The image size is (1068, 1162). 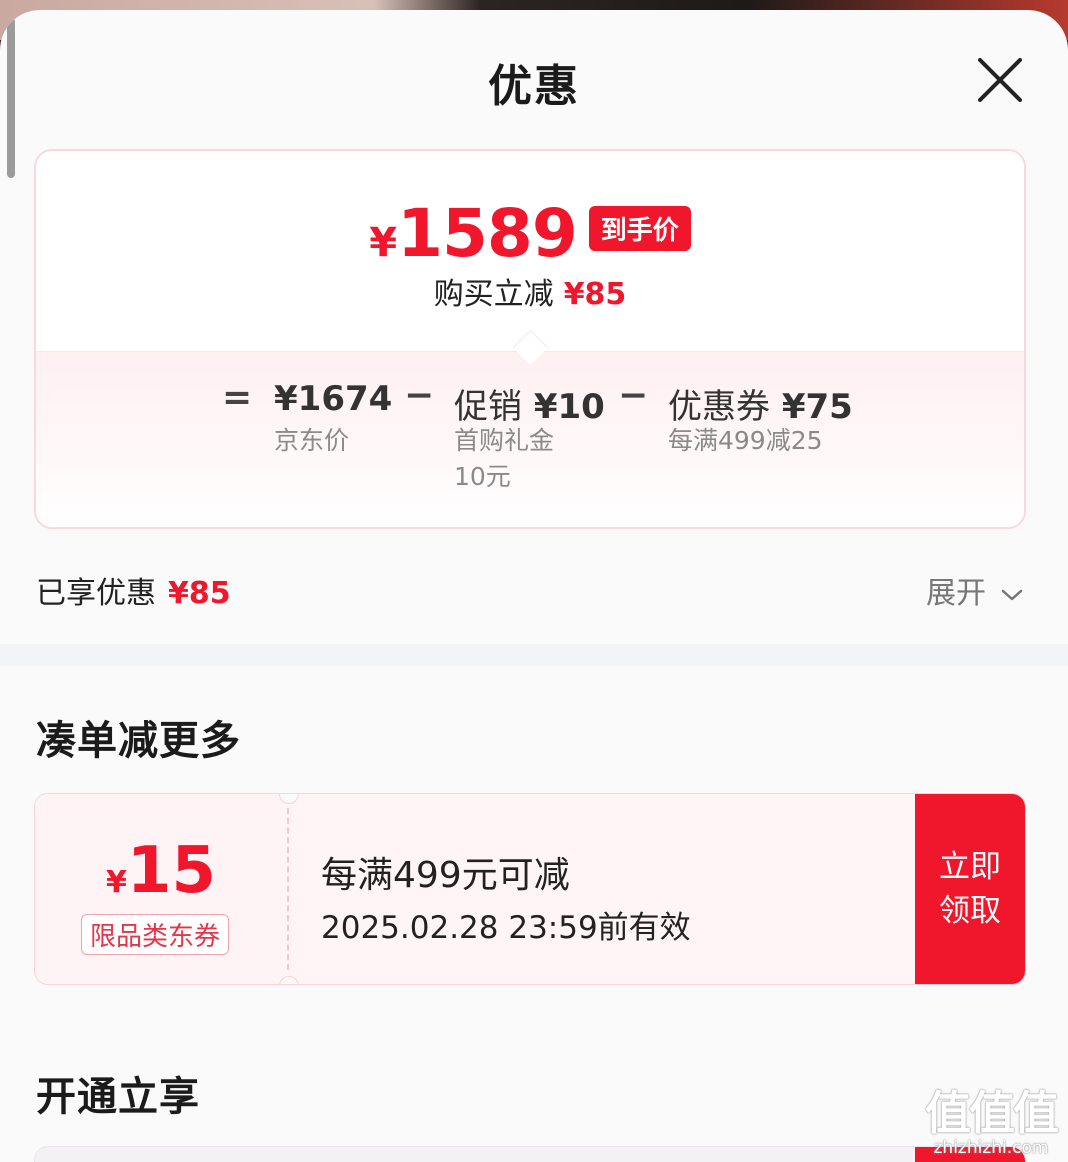 I want to click on instant-reduction-label: 购买立减, so click(x=493, y=294).